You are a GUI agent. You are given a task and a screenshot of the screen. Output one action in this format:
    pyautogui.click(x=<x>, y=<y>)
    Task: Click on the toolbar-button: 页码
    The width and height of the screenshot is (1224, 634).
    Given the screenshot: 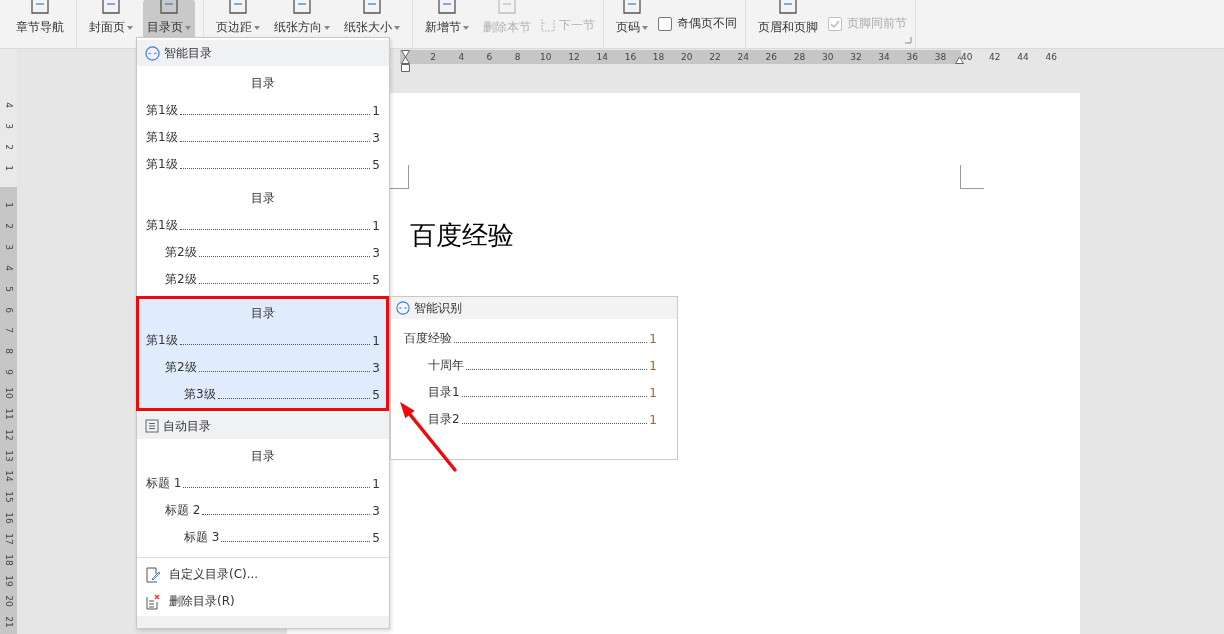 What is the action you would take?
    pyautogui.click(x=632, y=24)
    